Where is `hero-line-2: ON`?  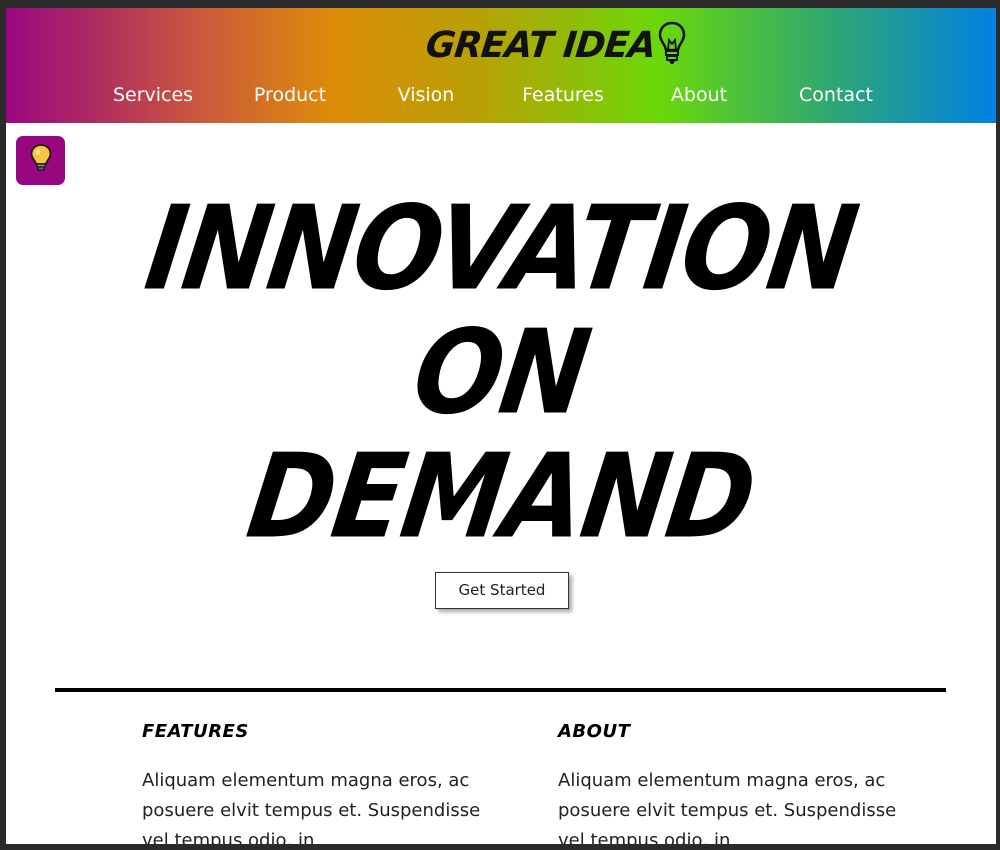
hero-line-2: ON is located at coordinates (501, 372).